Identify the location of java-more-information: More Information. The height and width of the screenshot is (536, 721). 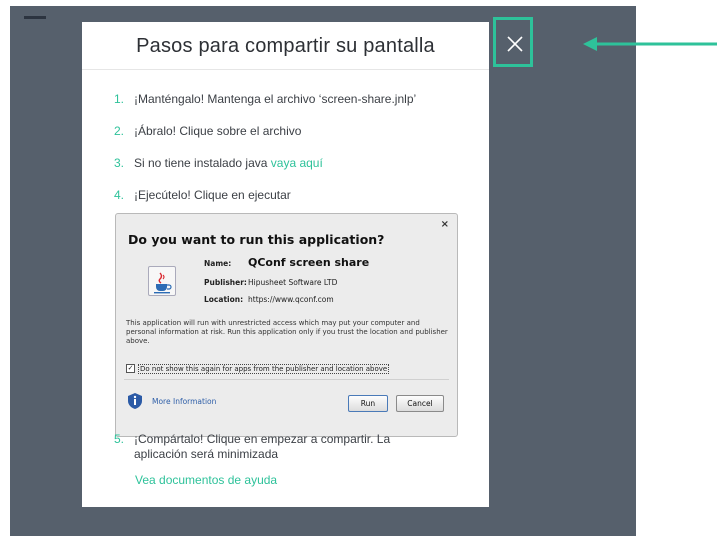
(184, 401).